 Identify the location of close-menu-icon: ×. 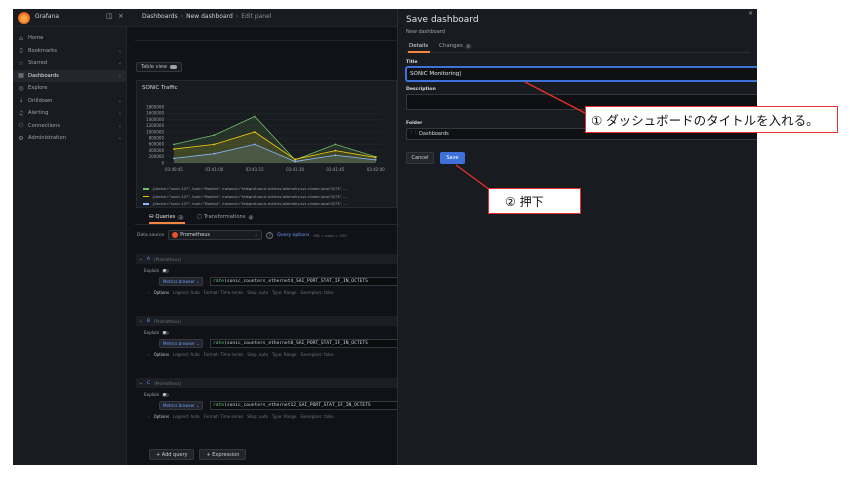
(121, 16).